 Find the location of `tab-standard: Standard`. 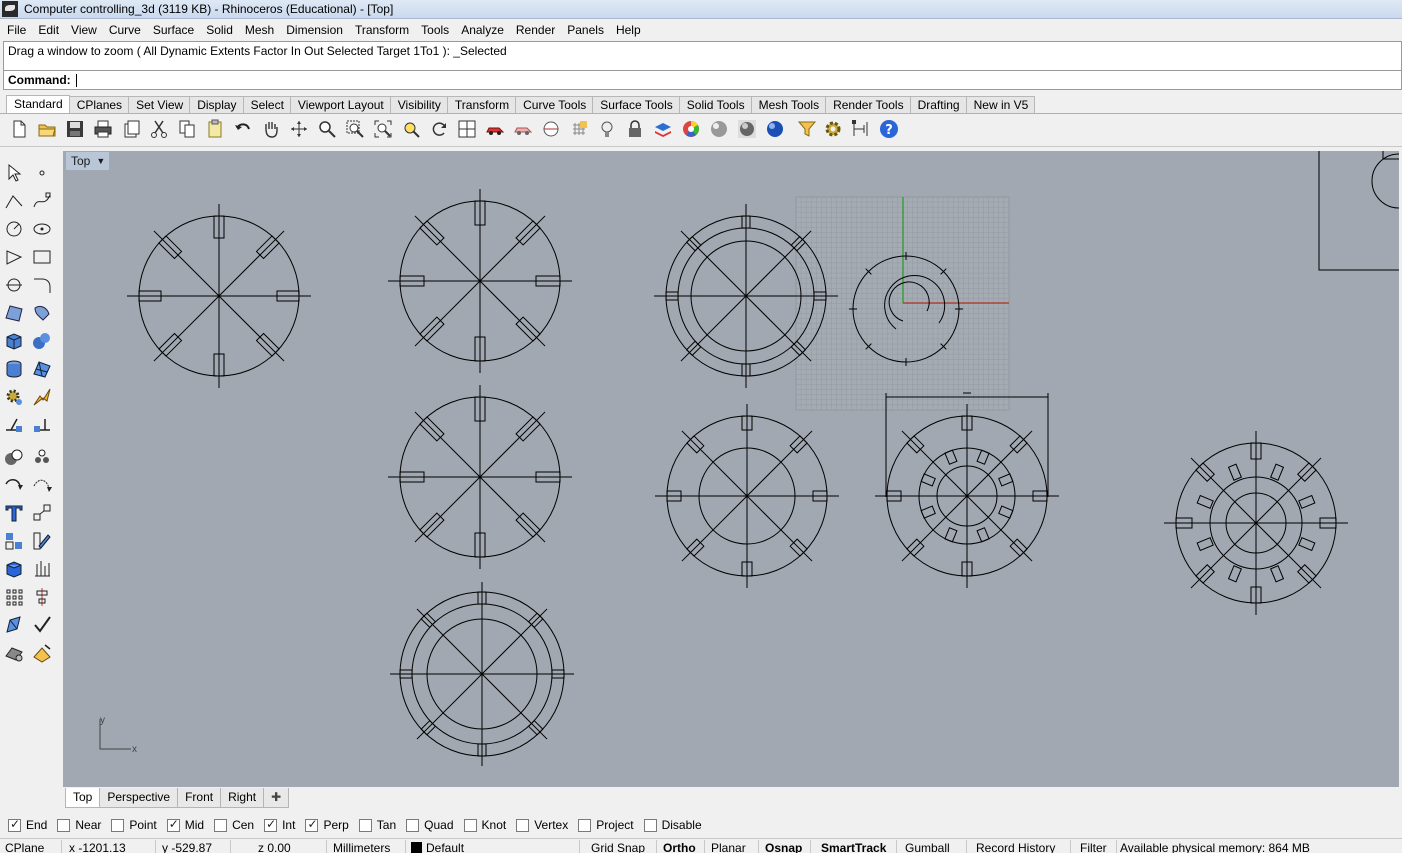

tab-standard: Standard is located at coordinates (38, 104).